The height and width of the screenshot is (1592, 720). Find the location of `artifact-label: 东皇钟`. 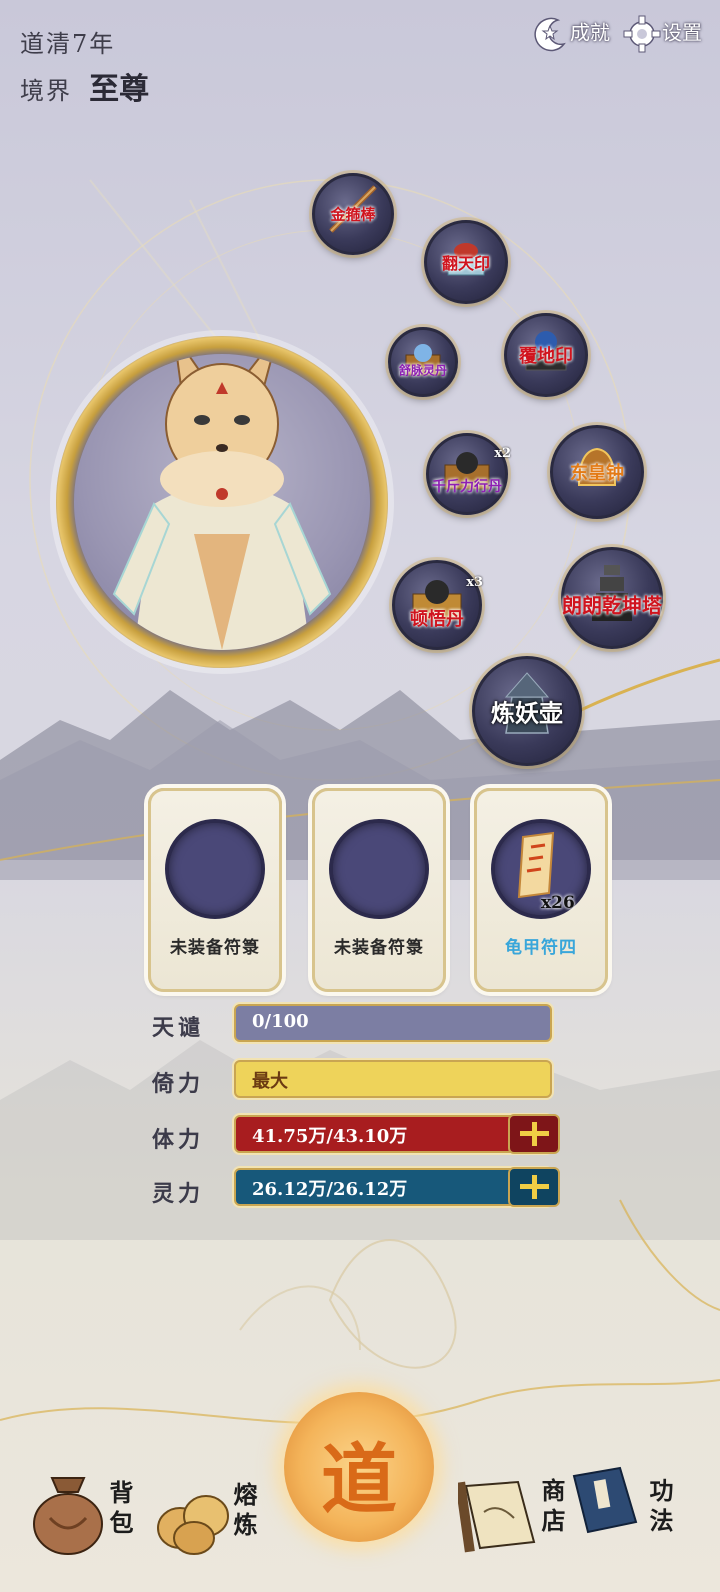

artifact-label: 东皇钟 is located at coordinates (597, 473).